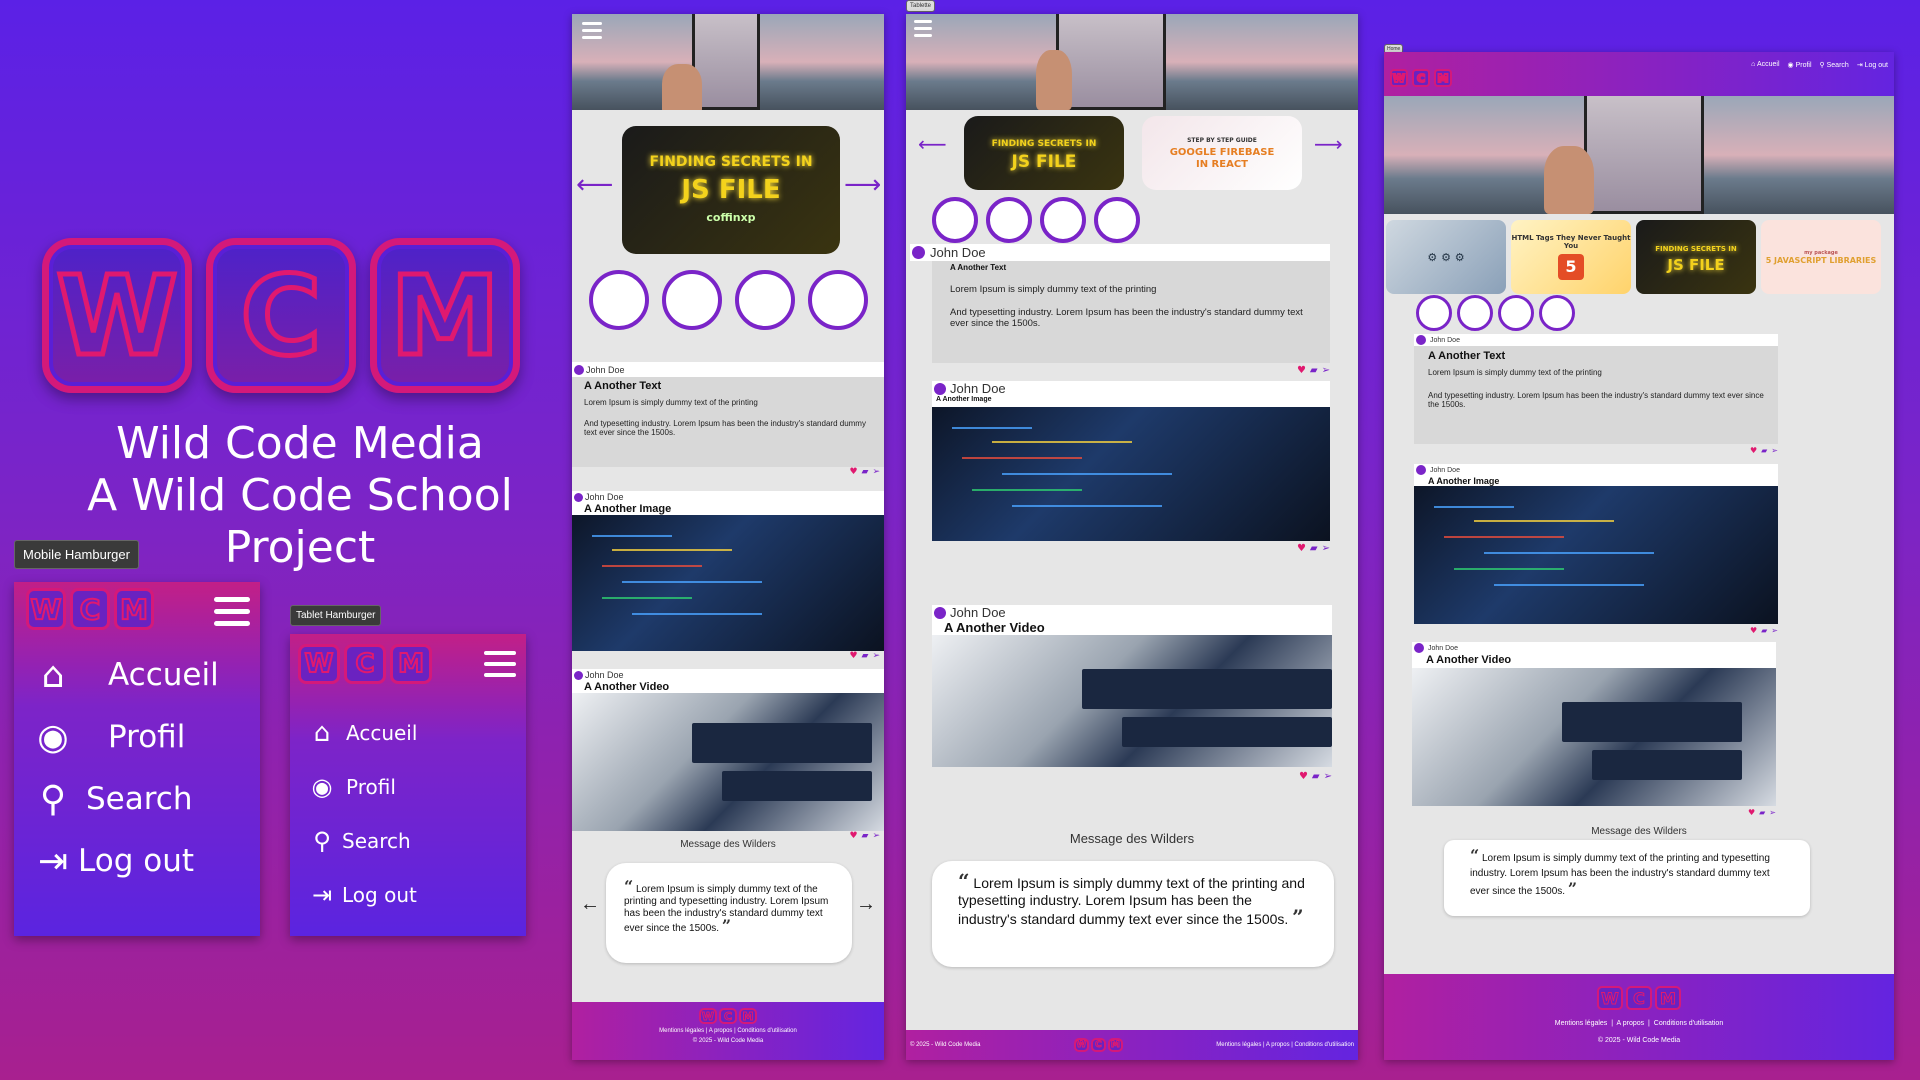 The width and height of the screenshot is (1920, 1080). I want to click on quote-open-icon: “, so click(1475, 855).